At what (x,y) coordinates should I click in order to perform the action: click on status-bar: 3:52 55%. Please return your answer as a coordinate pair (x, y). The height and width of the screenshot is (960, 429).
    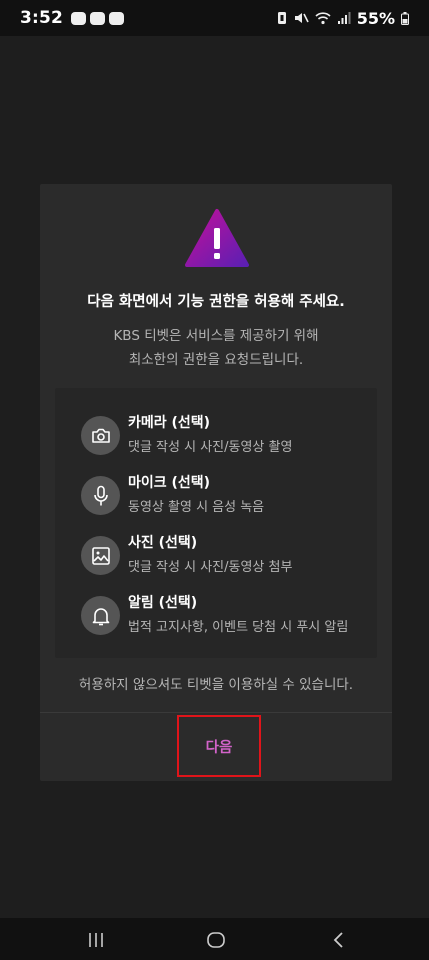
    Looking at the image, I should click on (214, 18).